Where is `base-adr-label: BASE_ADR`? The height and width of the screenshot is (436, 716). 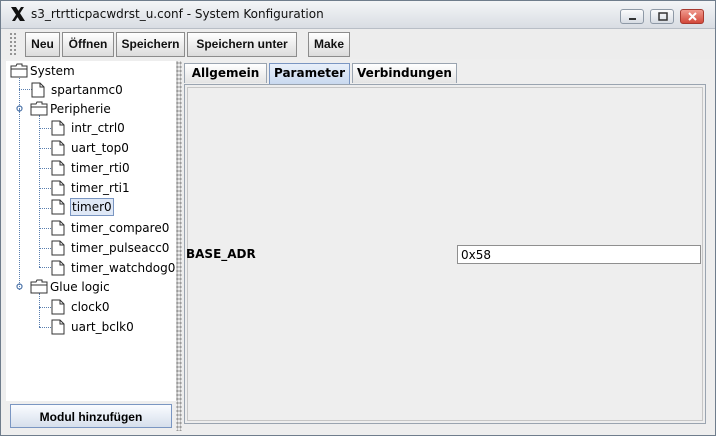 base-adr-label: BASE_ADR is located at coordinates (221, 254).